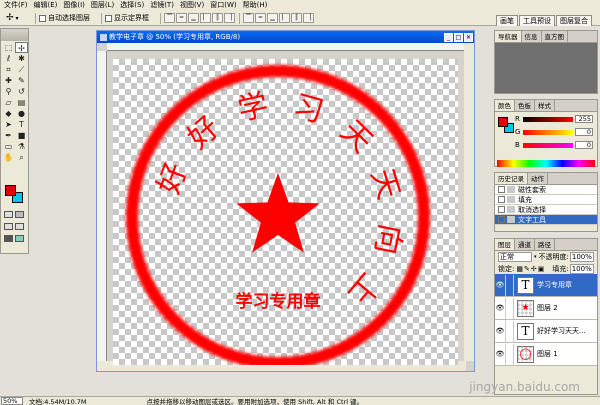  Describe the element at coordinates (508, 36) in the screenshot. I see `tab-navigator: 导航器` at that location.